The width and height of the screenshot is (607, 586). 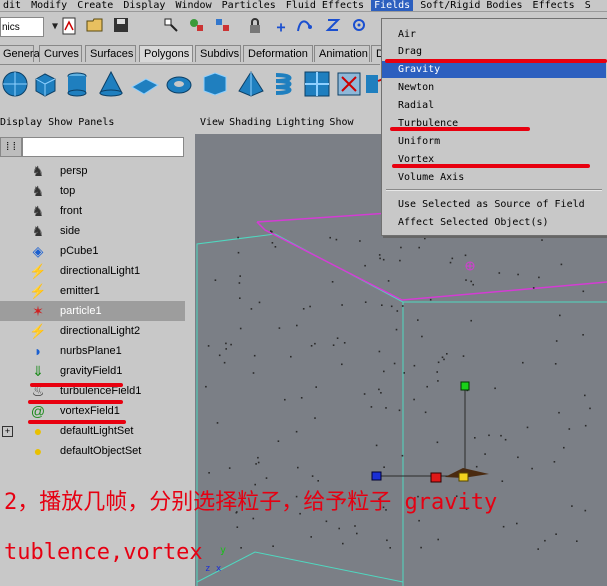 What do you see at coordinates (92, 431) in the screenshot?
I see `outliner-item: + ● defaultLightSet` at bounding box center [92, 431].